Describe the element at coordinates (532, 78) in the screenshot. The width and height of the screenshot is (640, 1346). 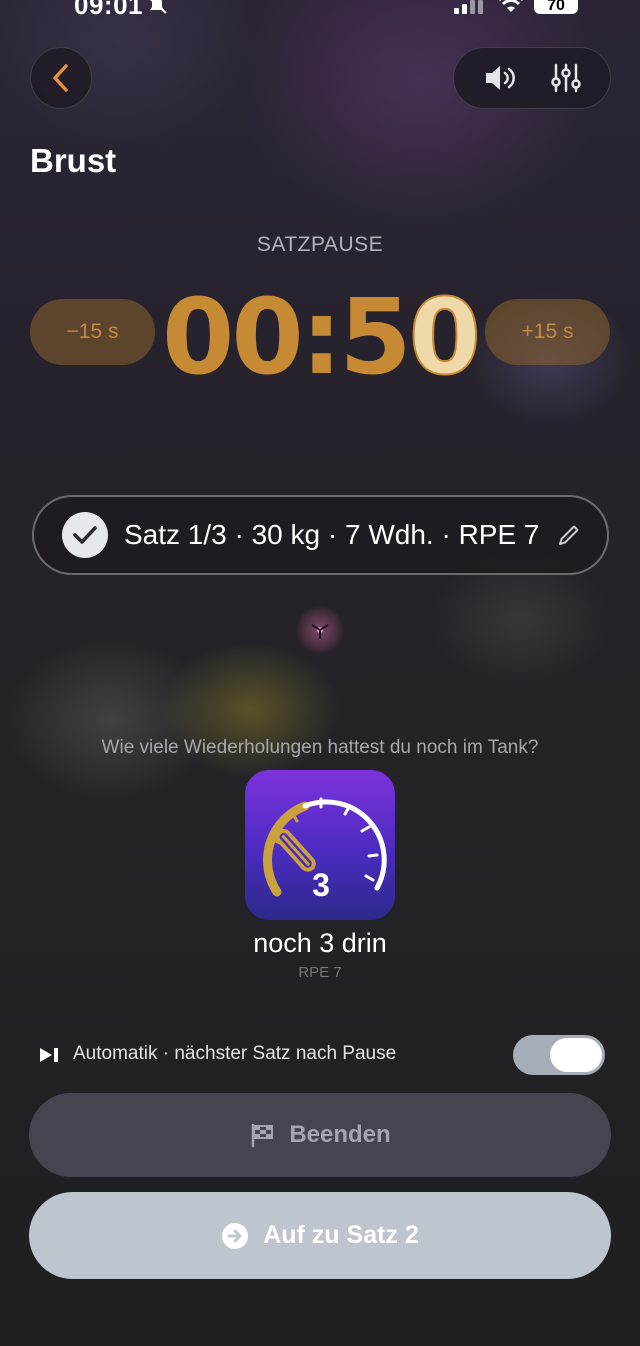
I see `header-tools` at that location.